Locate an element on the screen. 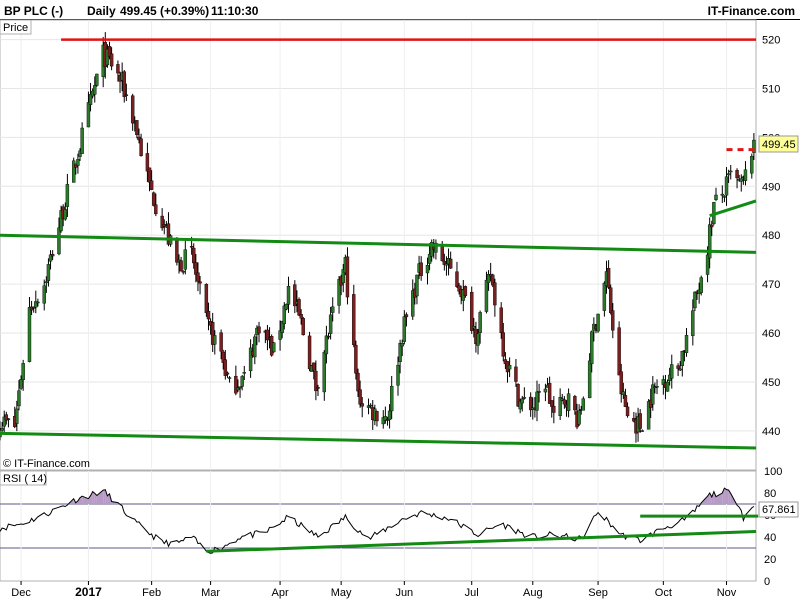 The height and width of the screenshot is (600, 800). header-brand: IT-Finance.com is located at coordinates (751, 11).